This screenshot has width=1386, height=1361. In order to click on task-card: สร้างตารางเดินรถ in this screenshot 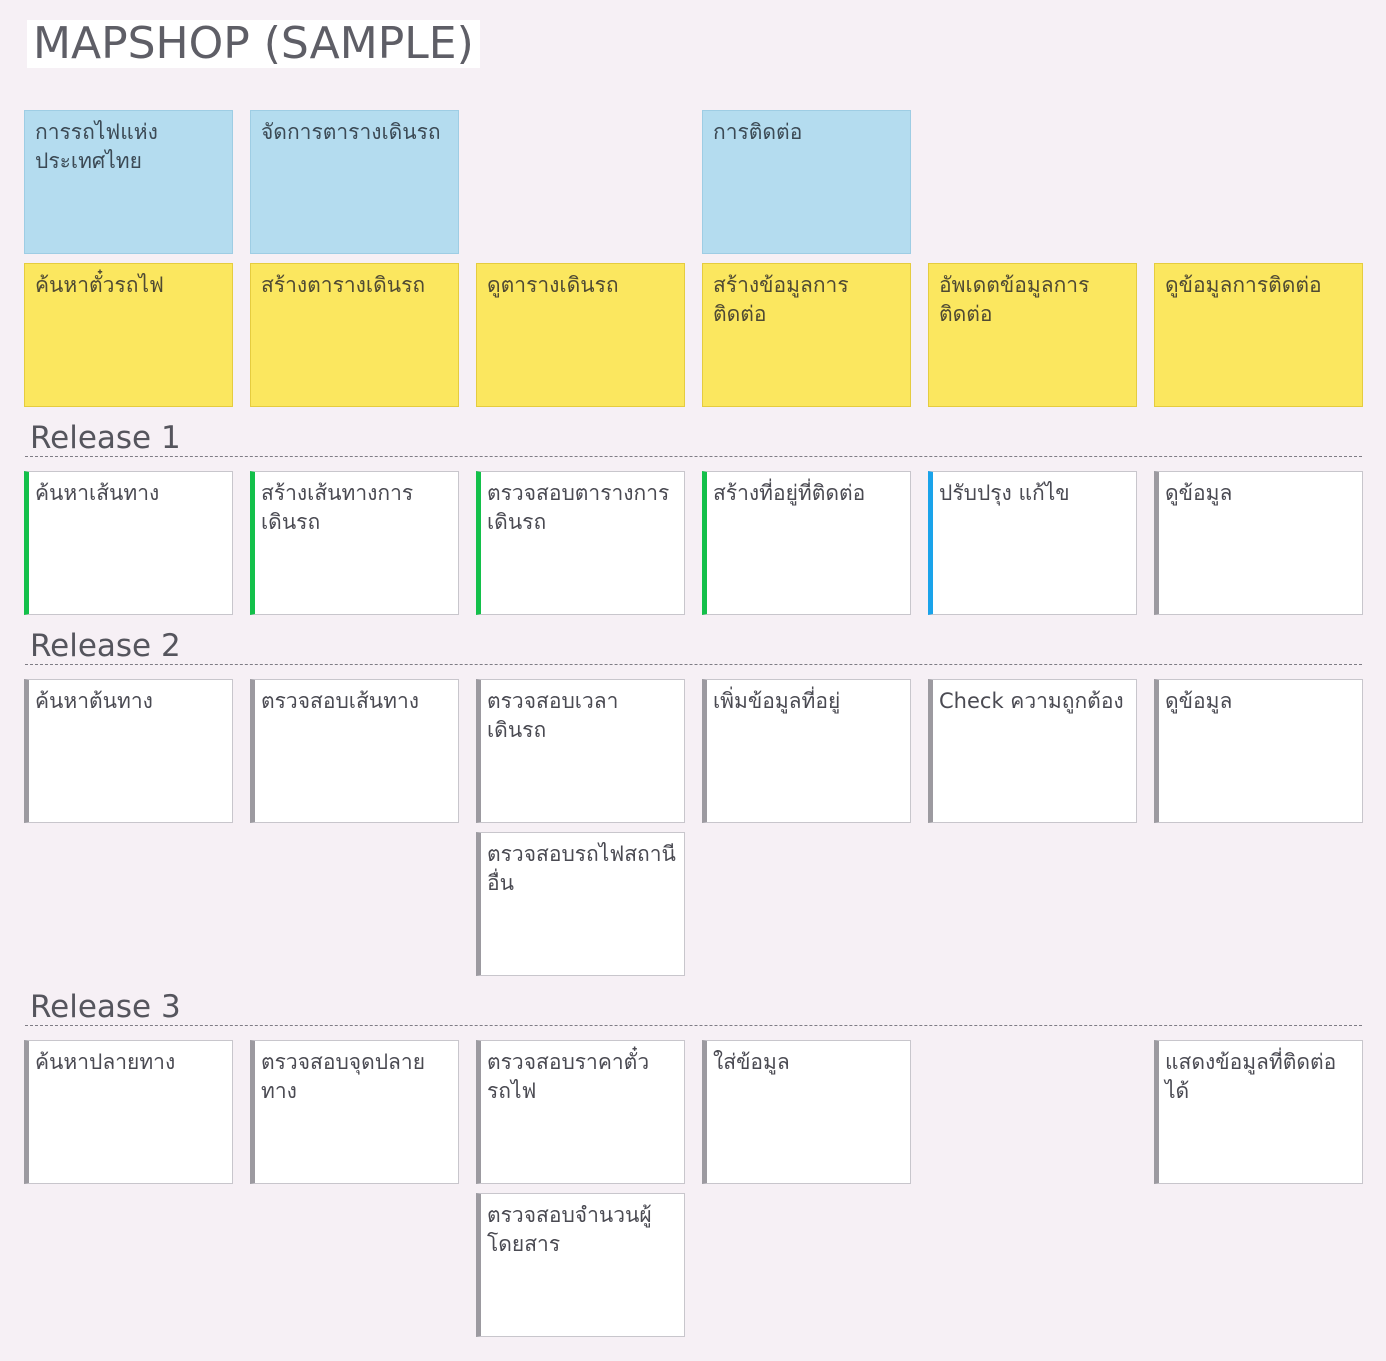, I will do `click(354, 335)`.